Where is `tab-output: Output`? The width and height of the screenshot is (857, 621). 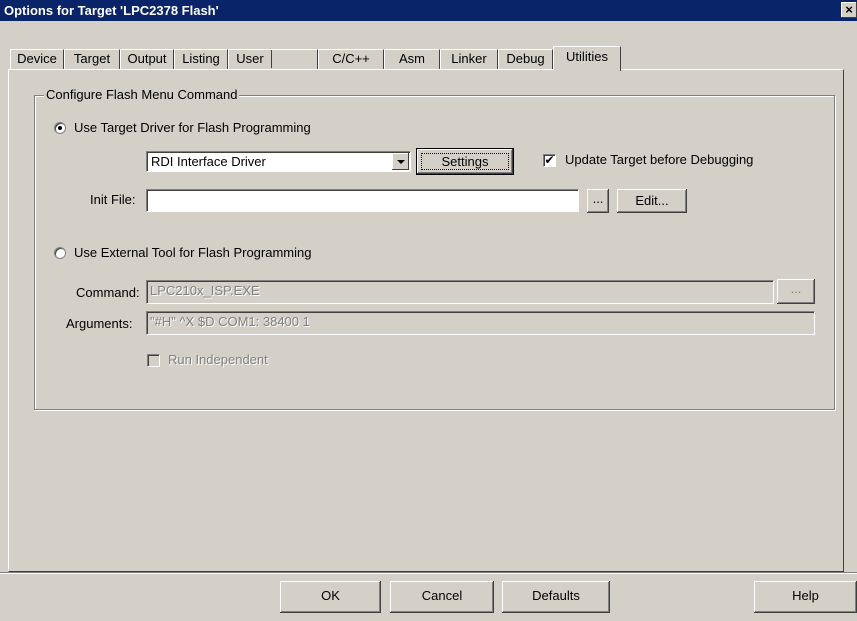
tab-output: Output is located at coordinates (147, 59).